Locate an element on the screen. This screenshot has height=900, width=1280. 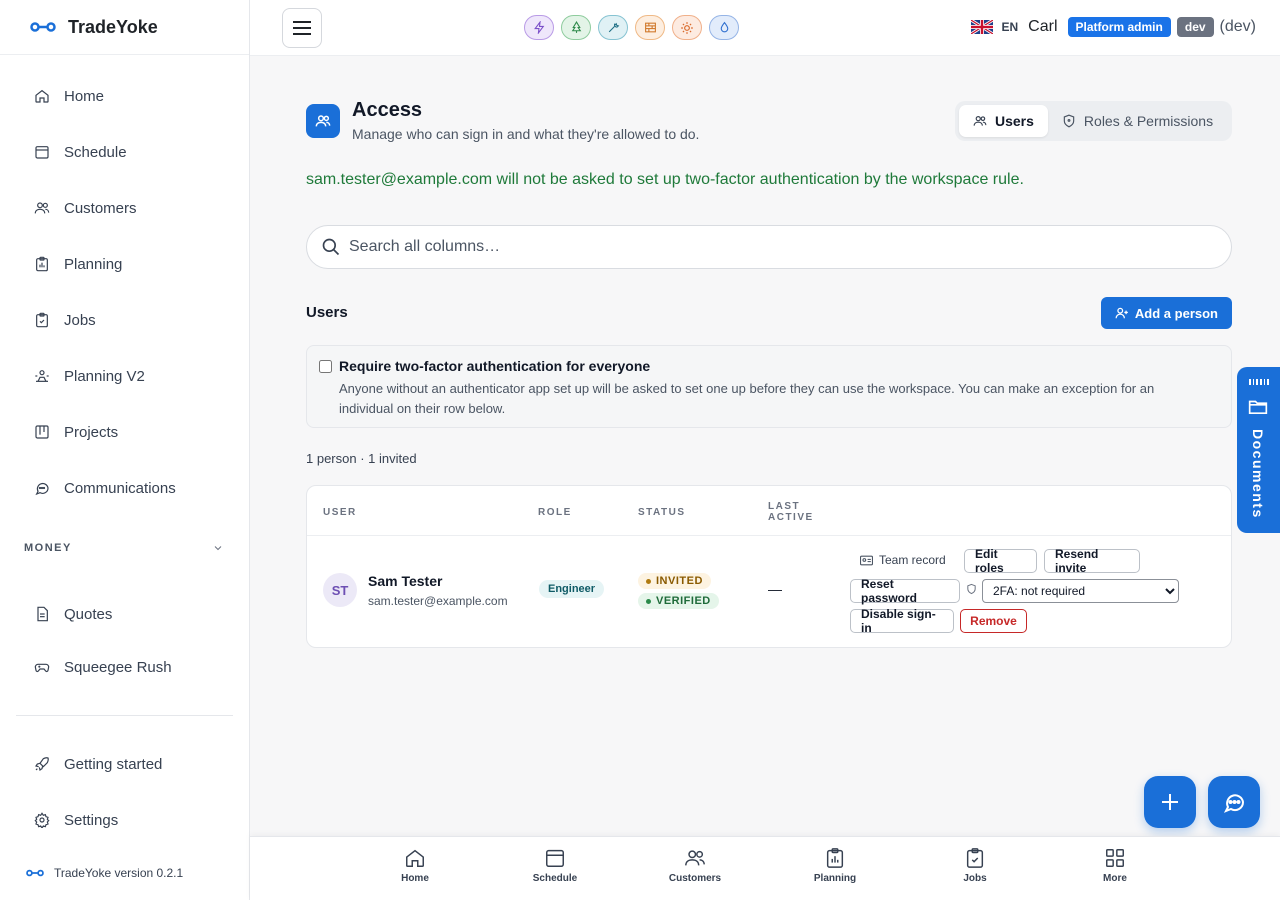
sidebar-item-squeegee-rush: Squeegee Rush is located at coordinates (124, 667).